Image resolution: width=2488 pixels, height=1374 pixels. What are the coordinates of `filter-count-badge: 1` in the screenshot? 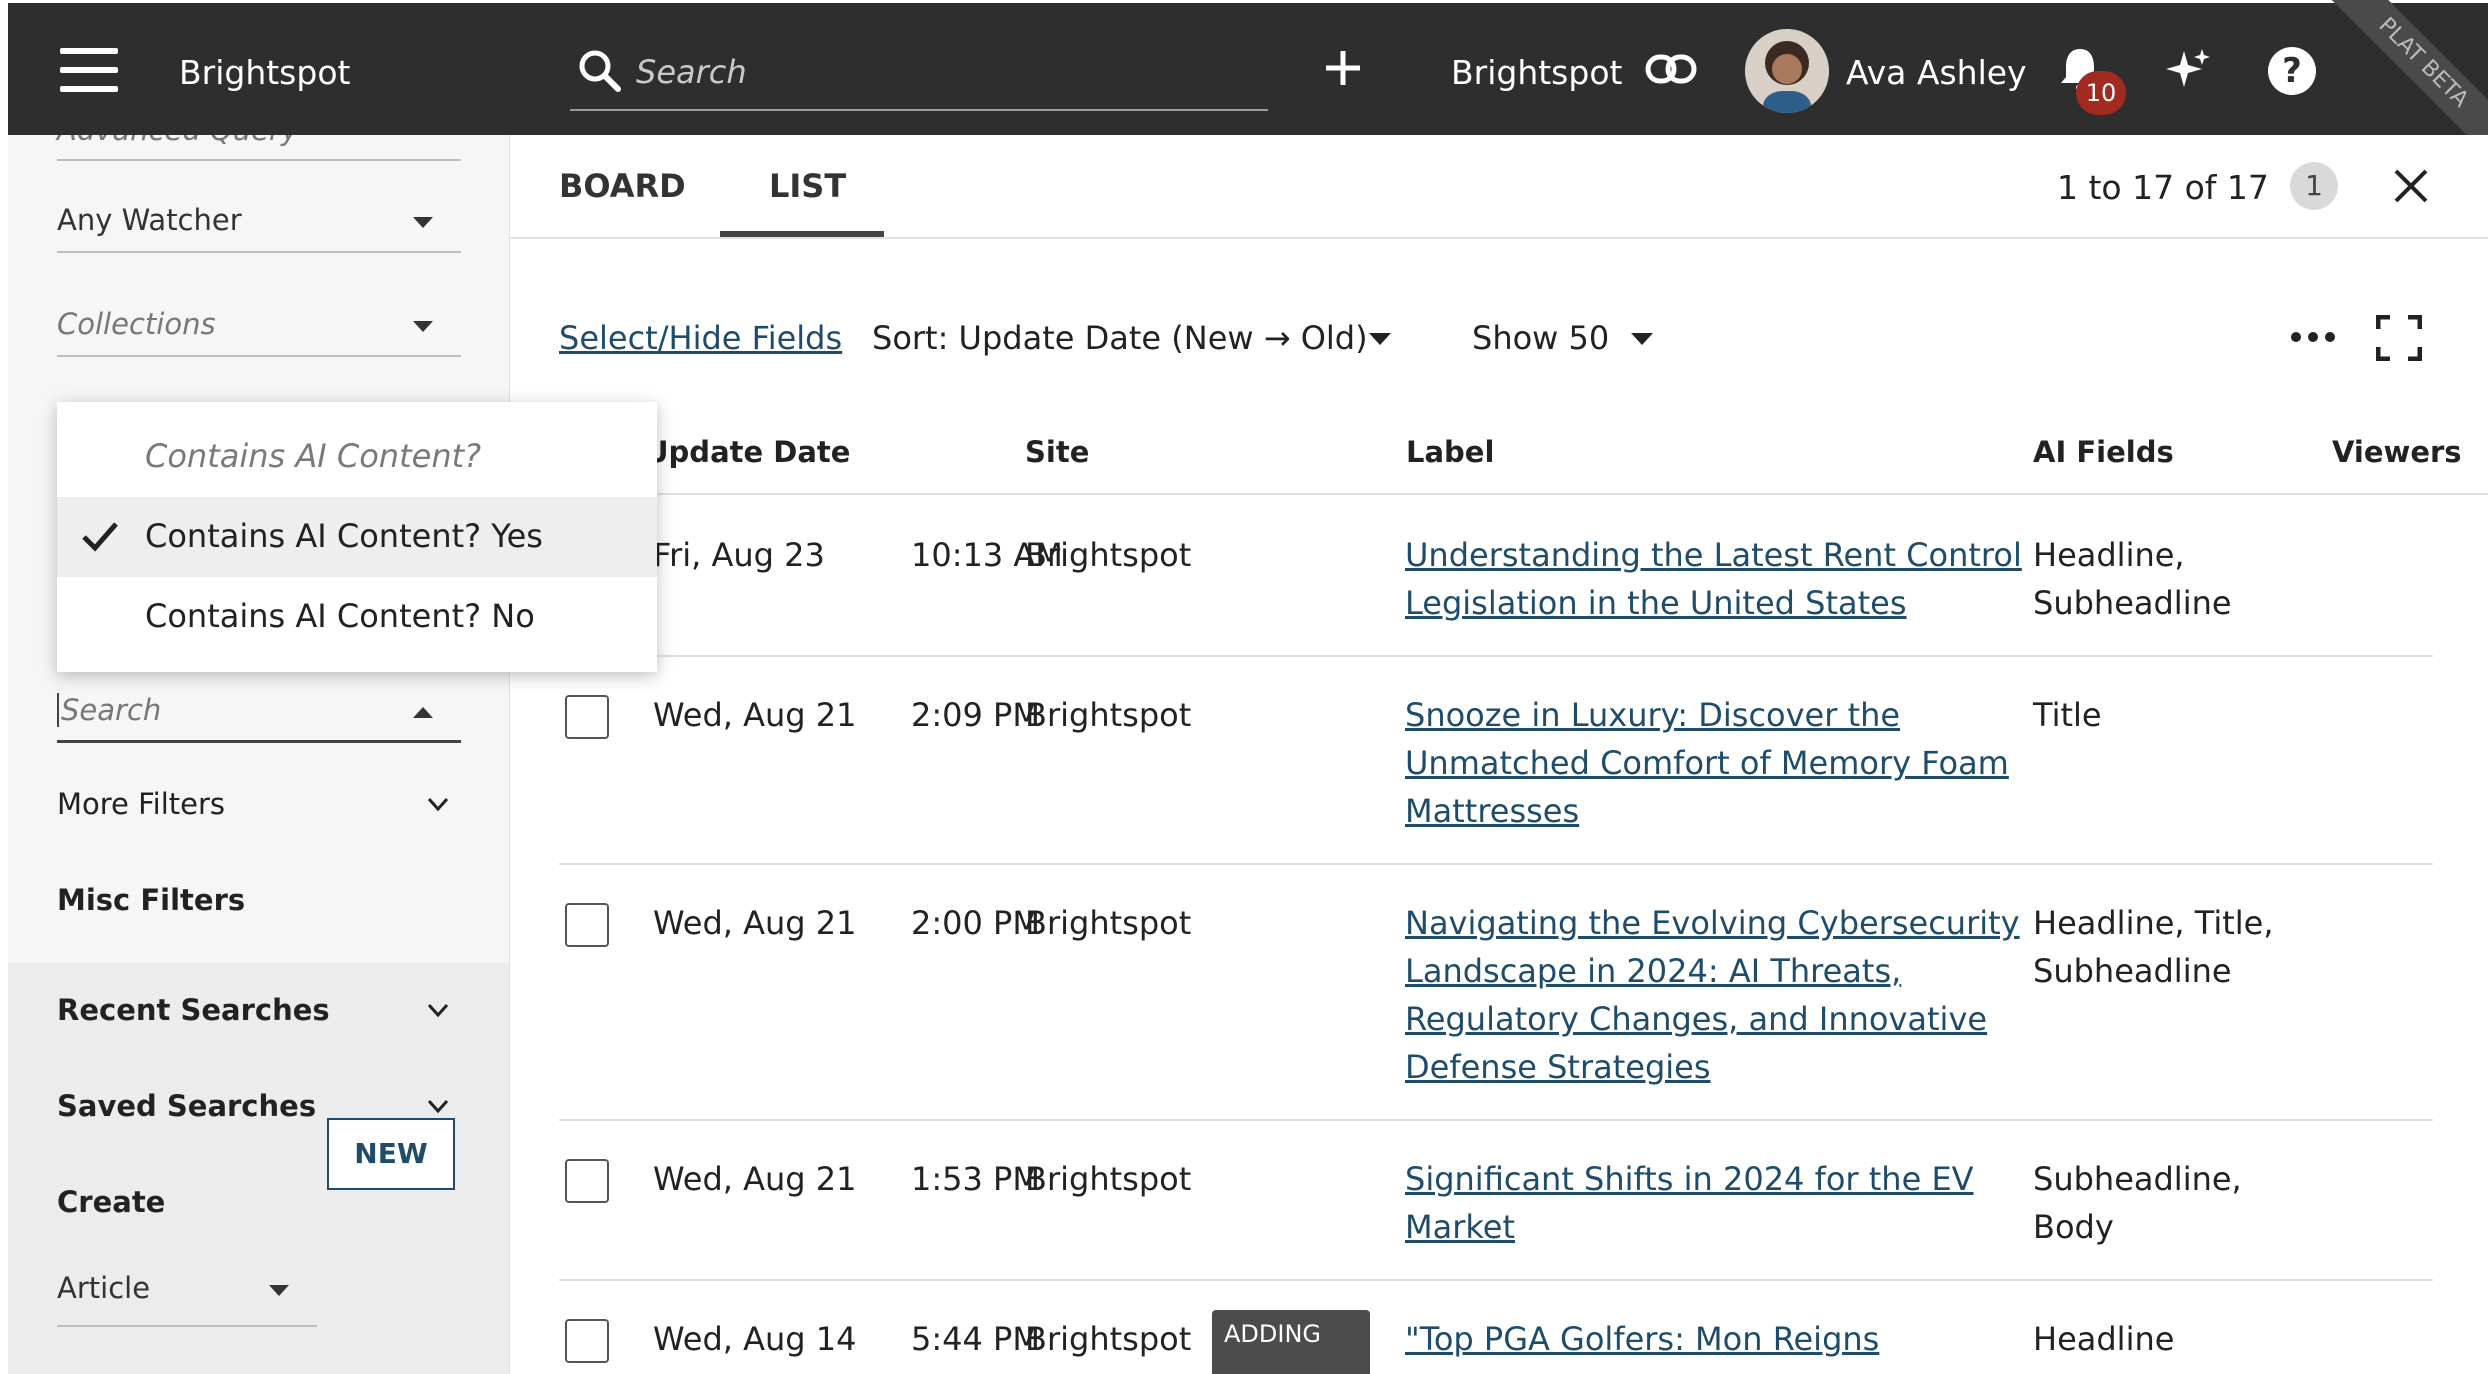 It's located at (2314, 186).